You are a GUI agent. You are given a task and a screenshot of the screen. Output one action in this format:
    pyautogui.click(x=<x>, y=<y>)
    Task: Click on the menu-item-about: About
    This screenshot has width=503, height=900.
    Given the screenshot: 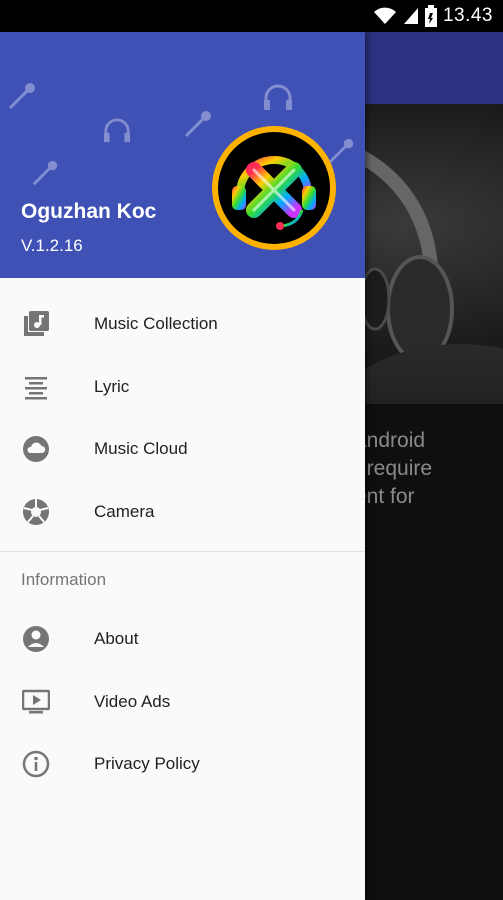 What is the action you would take?
    pyautogui.click(x=182, y=639)
    